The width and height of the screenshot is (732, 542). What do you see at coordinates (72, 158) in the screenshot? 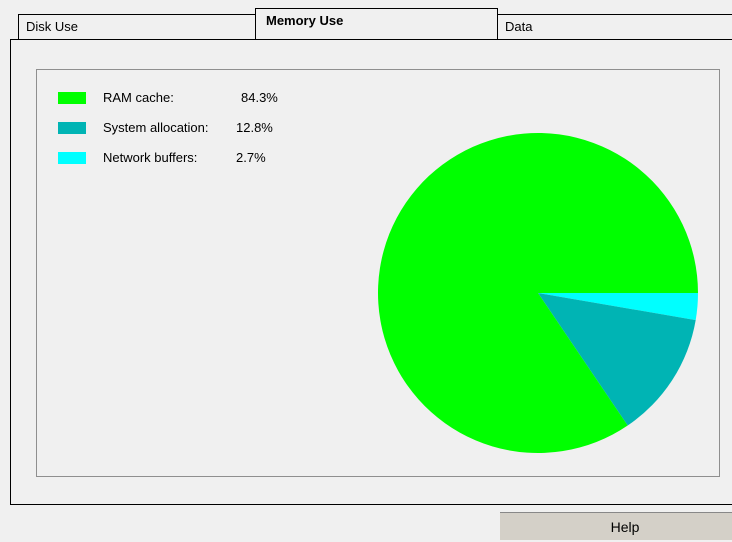
I see `legend-swatch-network-buffers` at bounding box center [72, 158].